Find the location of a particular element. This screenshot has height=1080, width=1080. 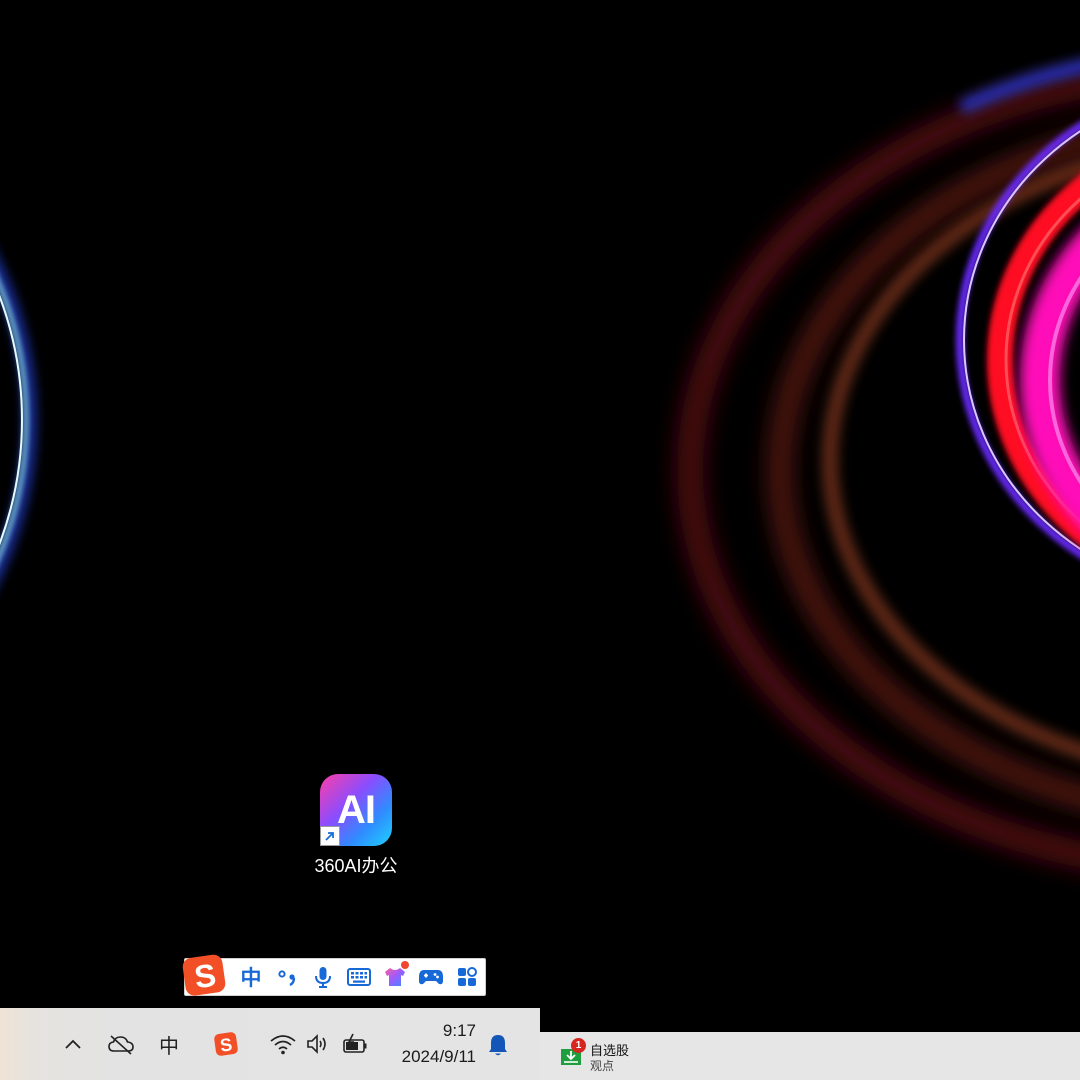

microphone-icon is located at coordinates (323, 977).